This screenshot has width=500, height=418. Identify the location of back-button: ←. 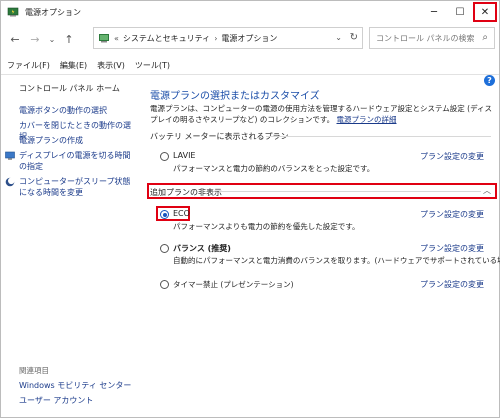
(15, 39).